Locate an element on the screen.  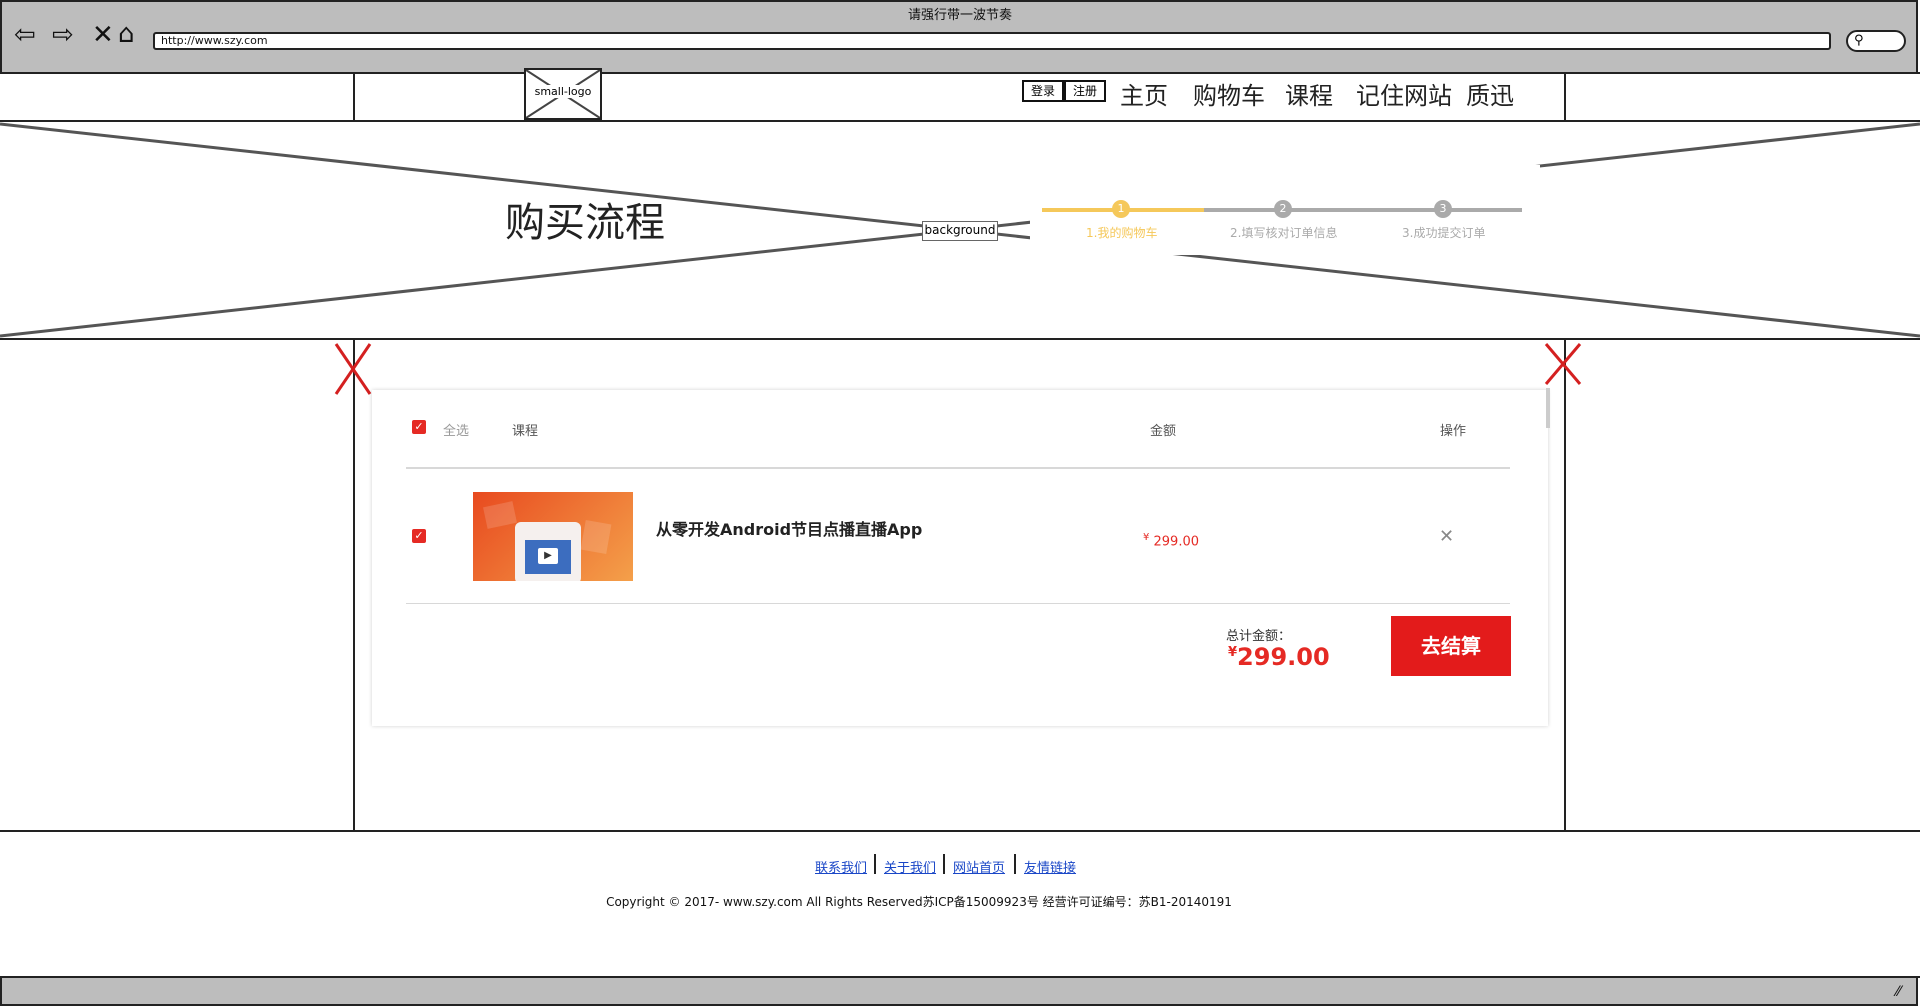
column-header-course: 课程 is located at coordinates (525, 431).